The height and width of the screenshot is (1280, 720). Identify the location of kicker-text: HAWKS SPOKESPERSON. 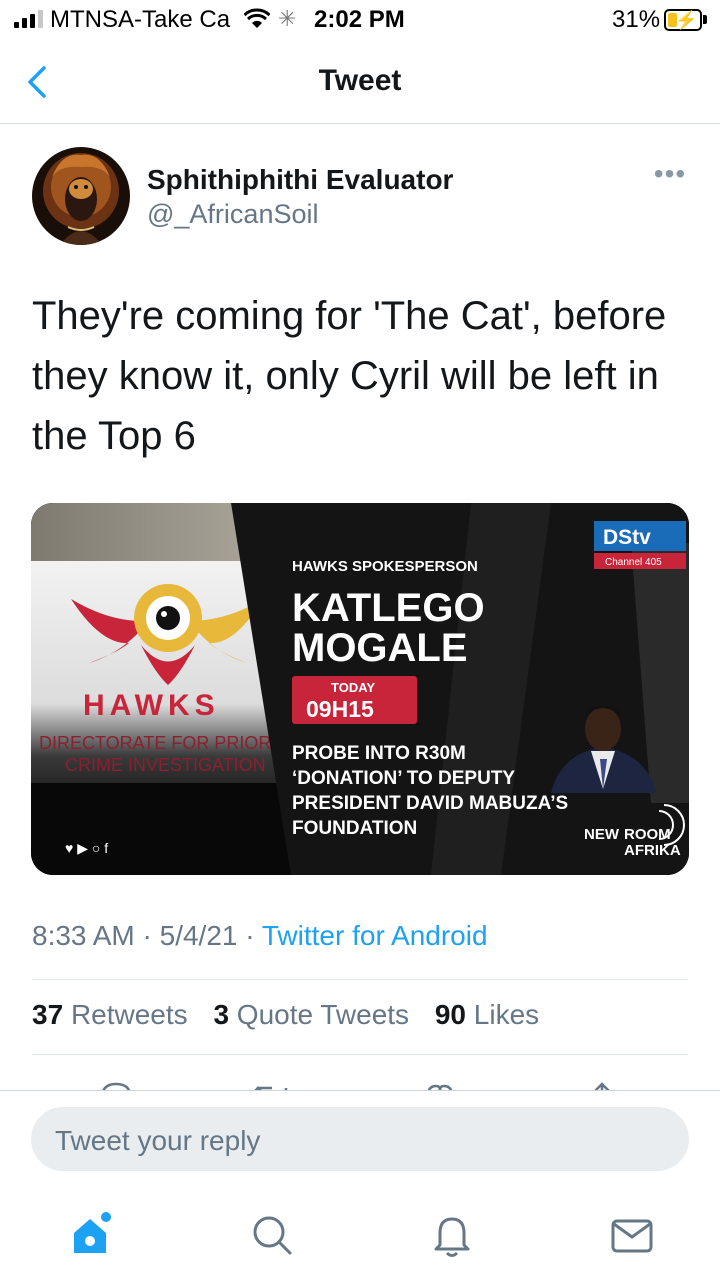
(385, 566).